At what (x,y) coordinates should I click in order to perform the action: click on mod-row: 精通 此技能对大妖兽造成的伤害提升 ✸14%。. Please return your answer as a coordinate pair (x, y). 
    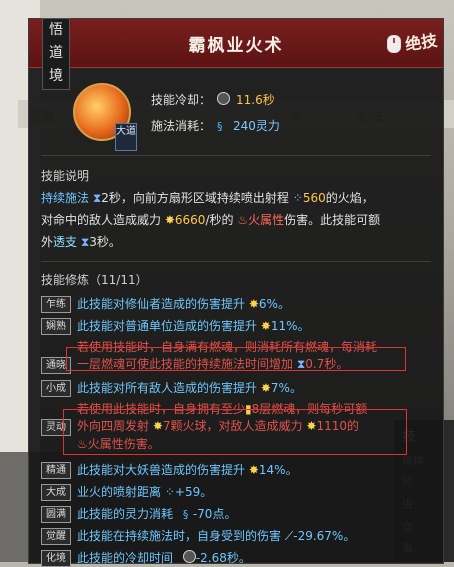
    Looking at the image, I should click on (231, 470).